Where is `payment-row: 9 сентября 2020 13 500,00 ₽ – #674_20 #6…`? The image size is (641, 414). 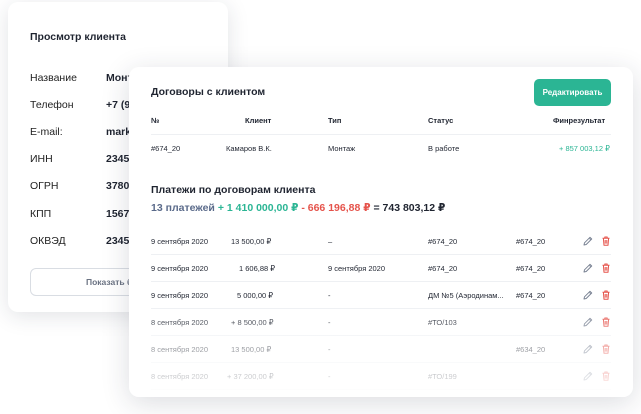
payment-row: 9 сентября 2020 13 500,00 ₽ – #674_20 #6… is located at coordinates (381, 241).